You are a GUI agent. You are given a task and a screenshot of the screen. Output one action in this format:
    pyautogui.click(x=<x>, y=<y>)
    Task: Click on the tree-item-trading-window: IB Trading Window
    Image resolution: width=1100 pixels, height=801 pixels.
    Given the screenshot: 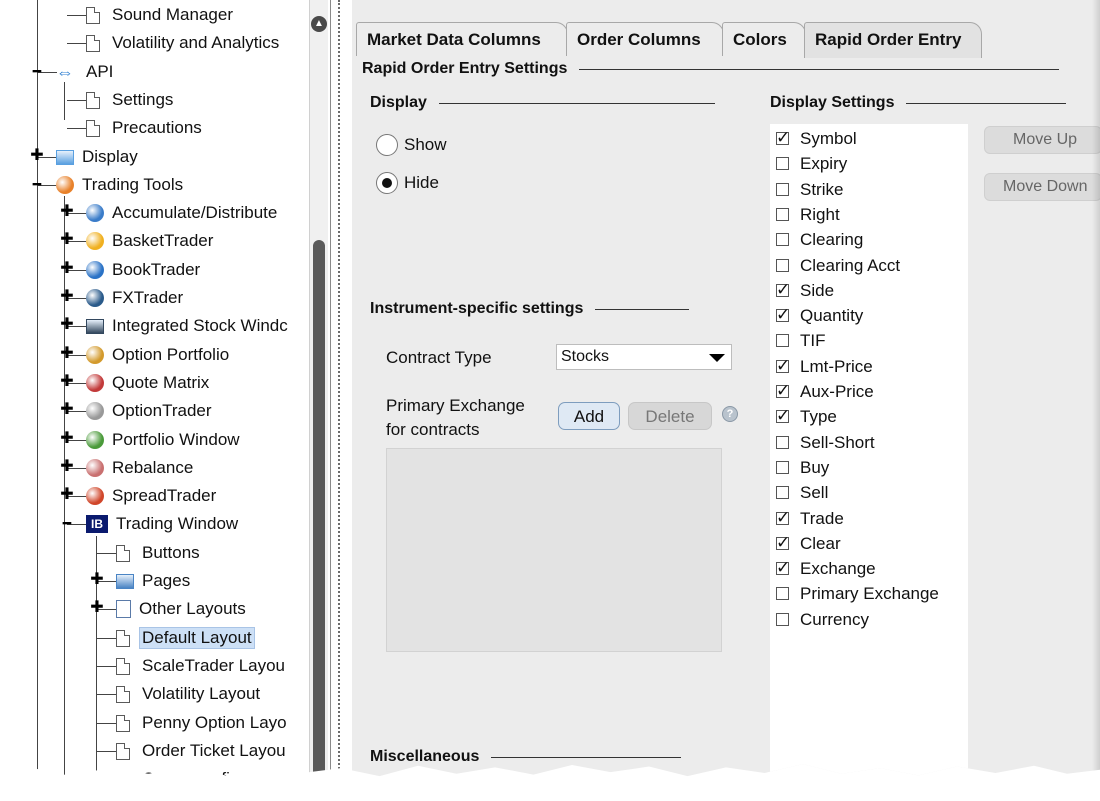 What is the action you would take?
    pyautogui.click(x=163, y=524)
    